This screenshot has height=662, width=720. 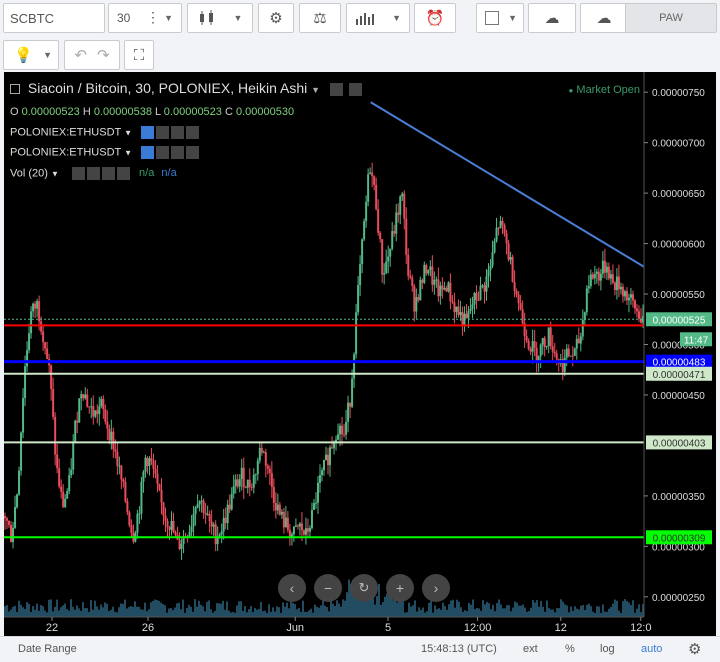 What do you see at coordinates (478, 628) in the screenshot?
I see `x-tick-label: 12:00` at bounding box center [478, 628].